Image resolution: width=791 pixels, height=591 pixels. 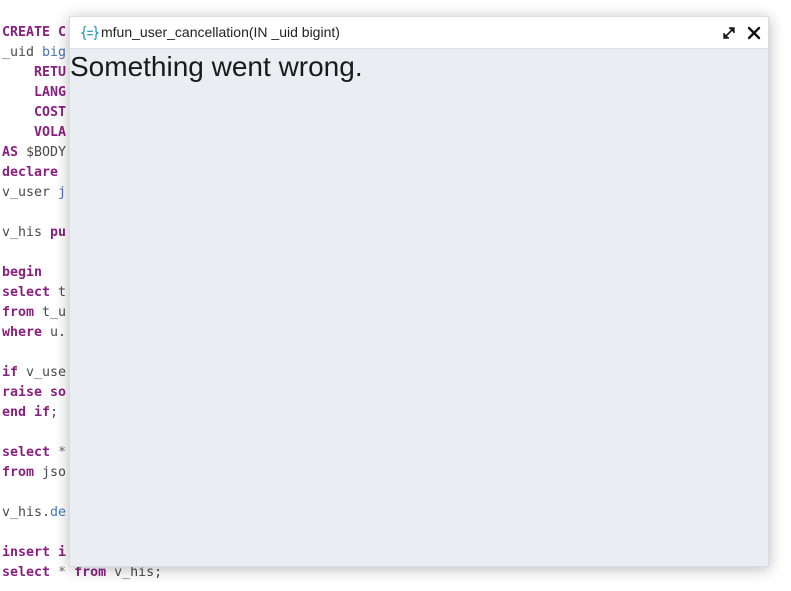 I want to click on code-line: insert i, so click(x=34, y=553).